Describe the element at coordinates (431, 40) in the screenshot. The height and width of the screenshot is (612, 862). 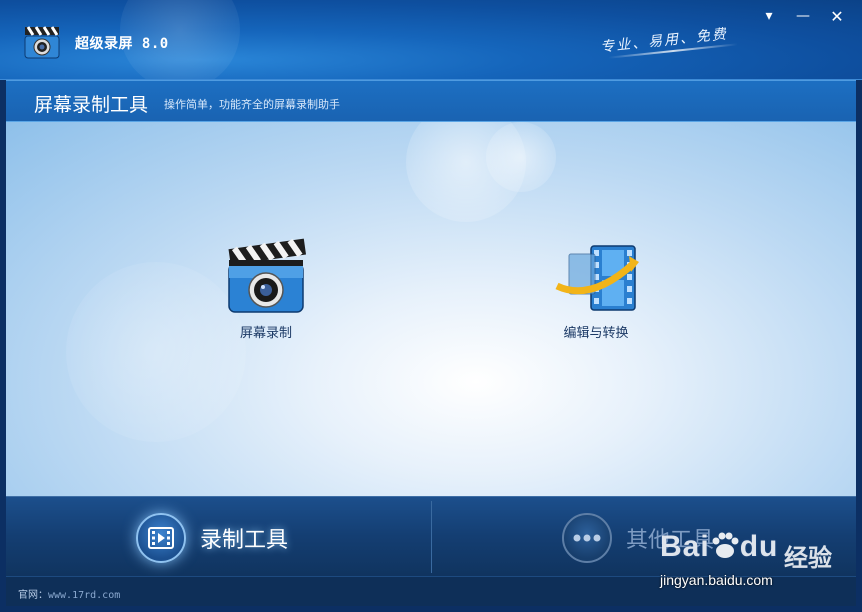
I see `title-bar: 超级录屏 8.0 专业、易用、免费 ▾ — ✕` at that location.